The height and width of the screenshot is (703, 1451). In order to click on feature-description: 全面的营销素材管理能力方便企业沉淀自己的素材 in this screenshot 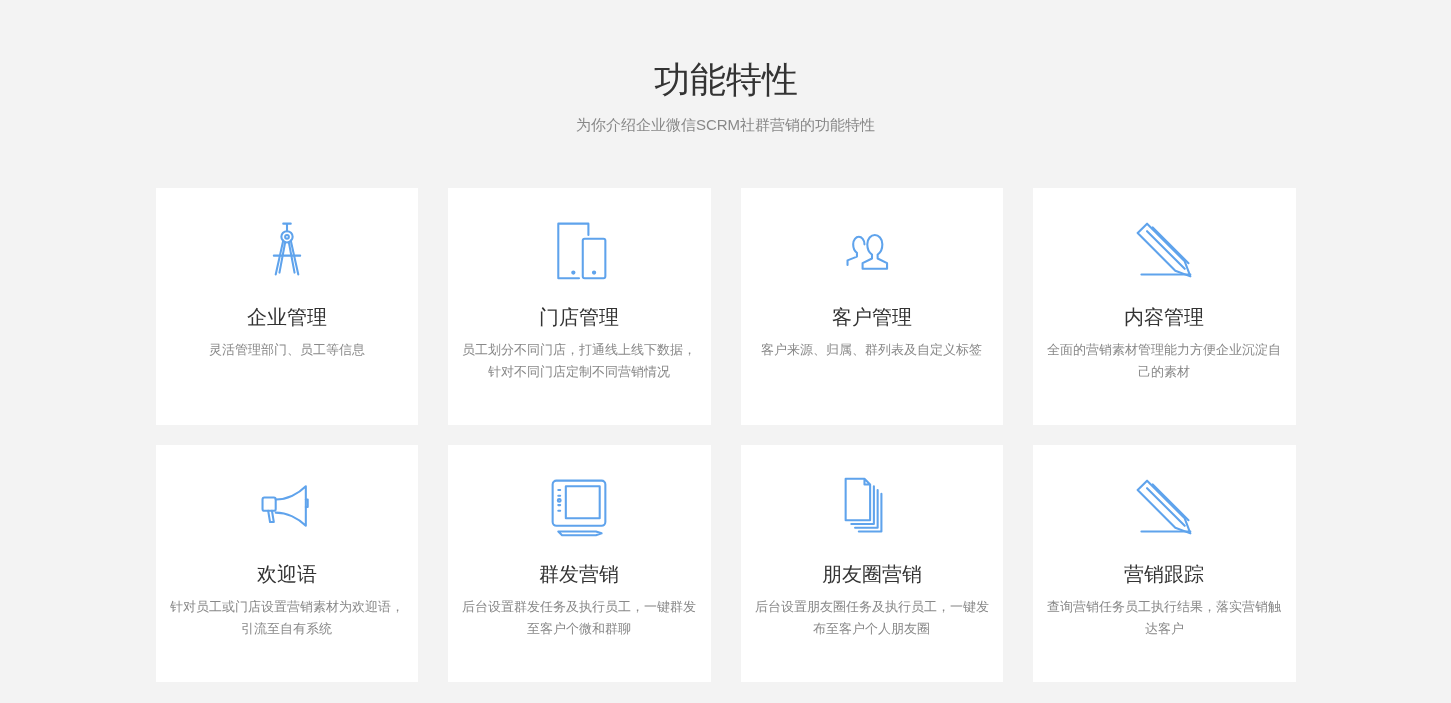, I will do `click(1164, 361)`.